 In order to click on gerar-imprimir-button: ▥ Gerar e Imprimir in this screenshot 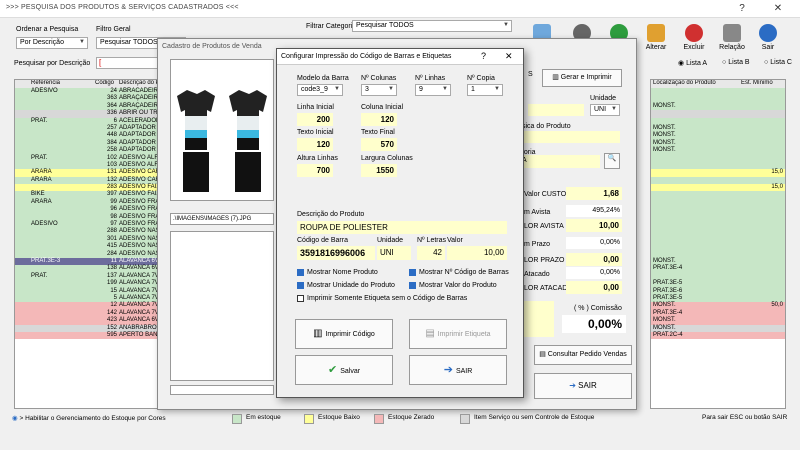, I will do `click(582, 78)`.